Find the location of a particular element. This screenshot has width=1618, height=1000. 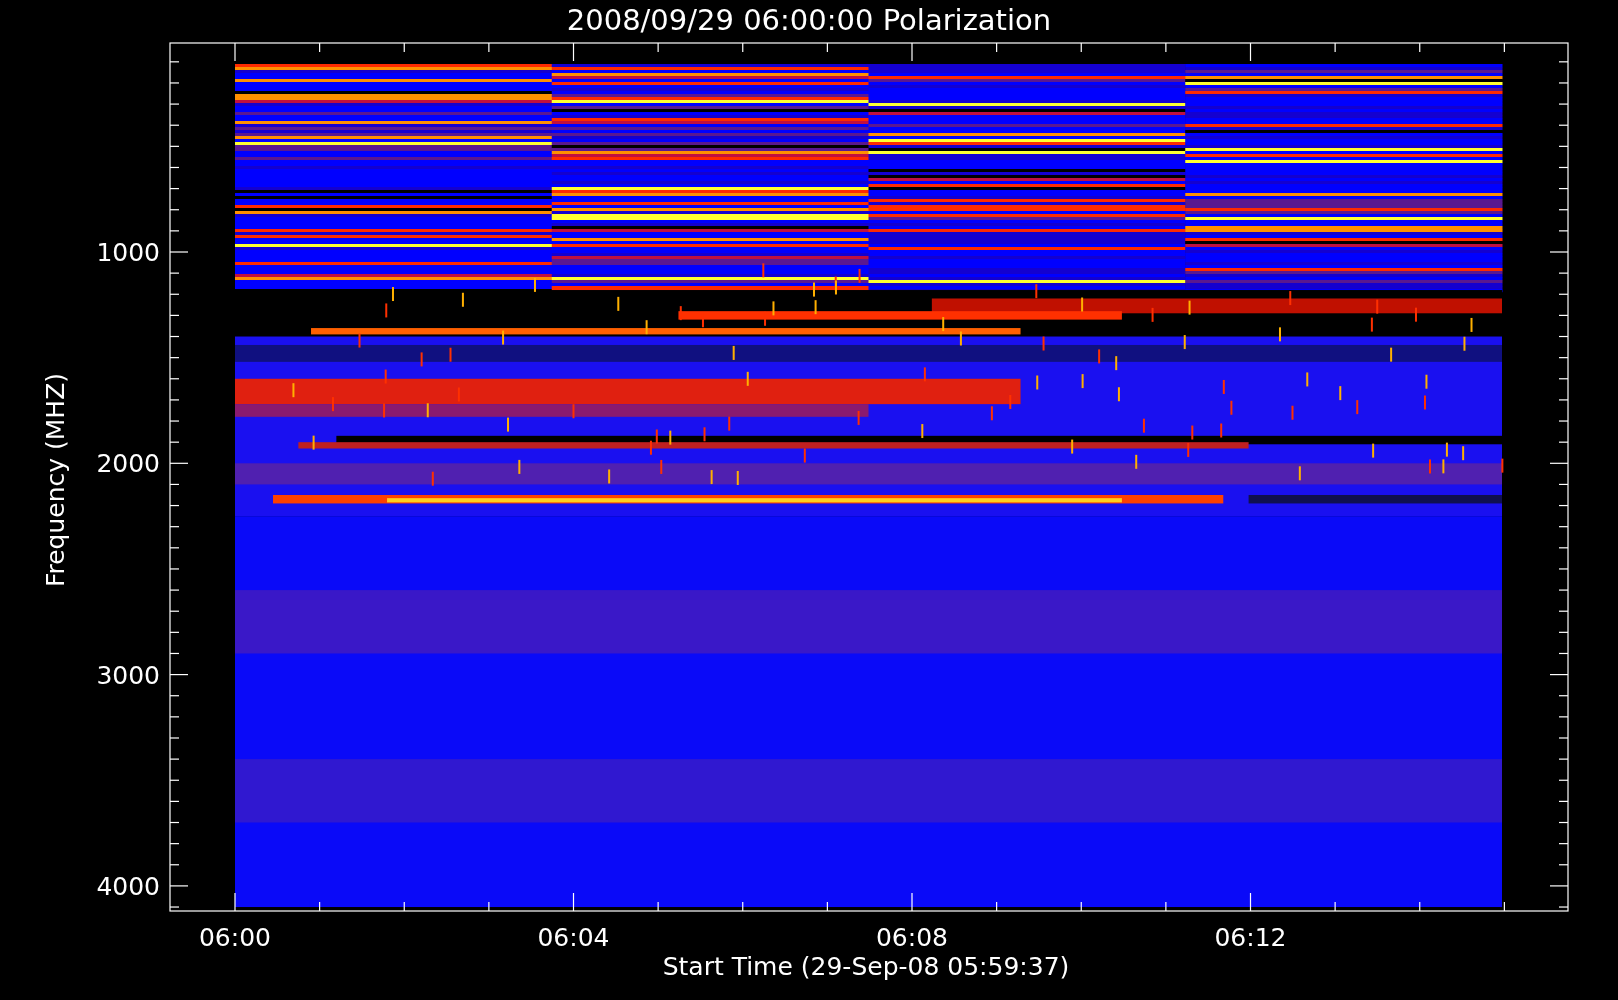

tick-label: 06:00 is located at coordinates (235, 937).